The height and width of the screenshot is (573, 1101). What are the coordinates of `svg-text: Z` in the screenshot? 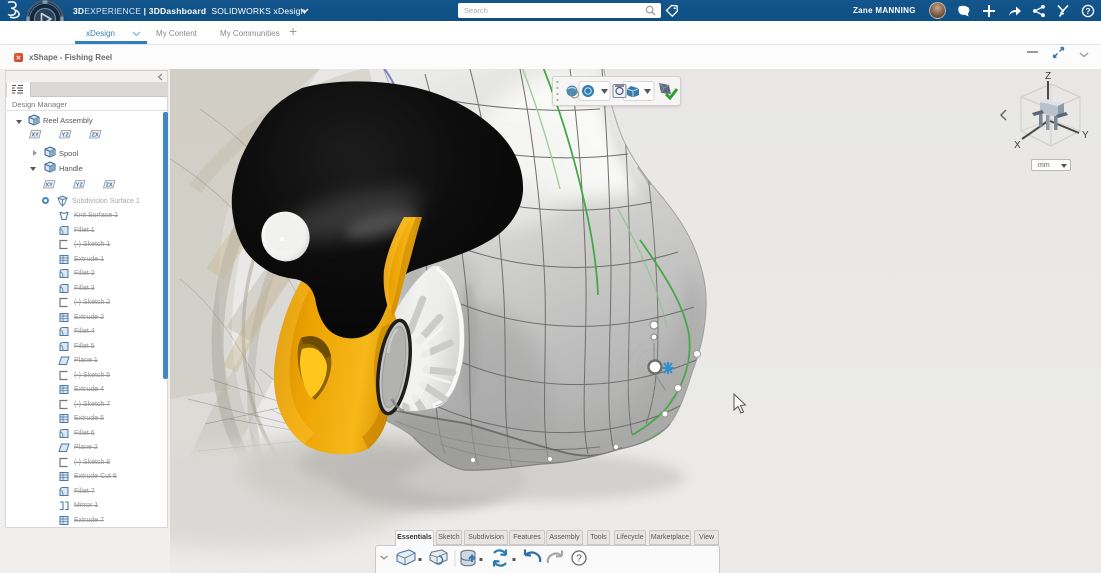 It's located at (1048, 76).